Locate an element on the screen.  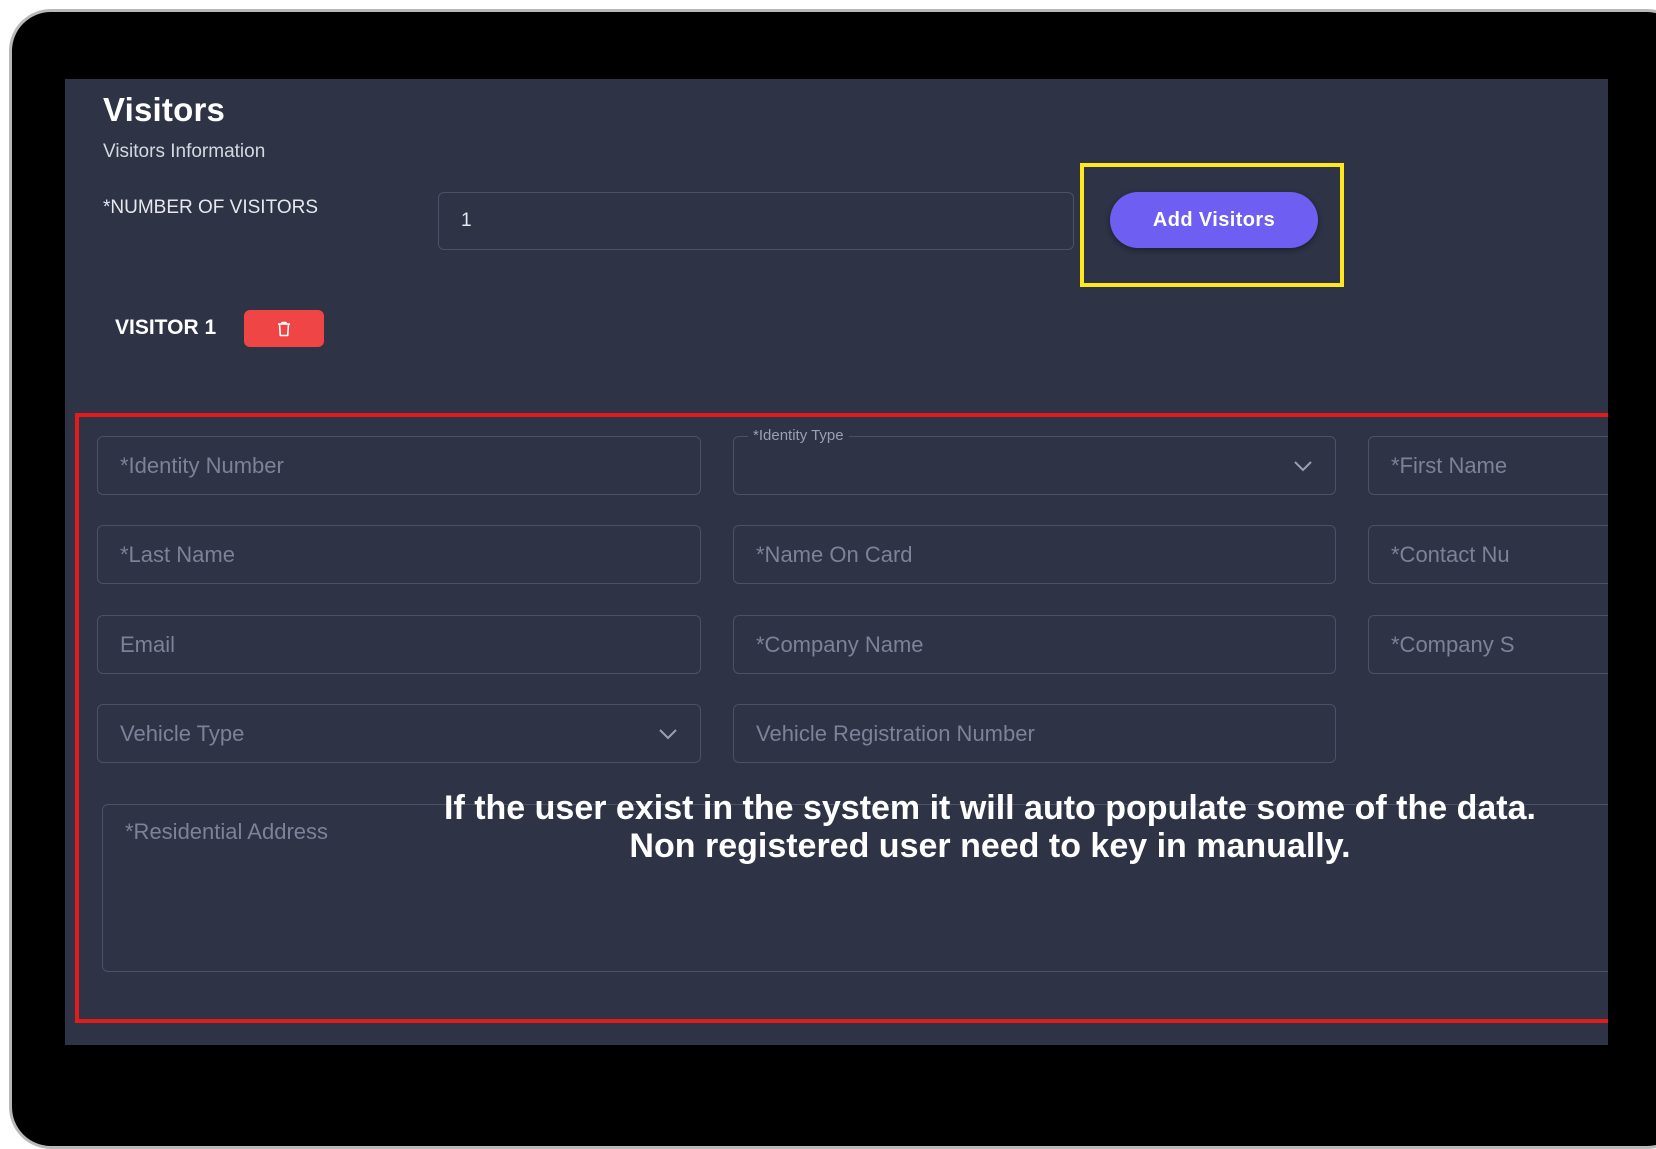
email-placeholder: Email is located at coordinates (148, 644).